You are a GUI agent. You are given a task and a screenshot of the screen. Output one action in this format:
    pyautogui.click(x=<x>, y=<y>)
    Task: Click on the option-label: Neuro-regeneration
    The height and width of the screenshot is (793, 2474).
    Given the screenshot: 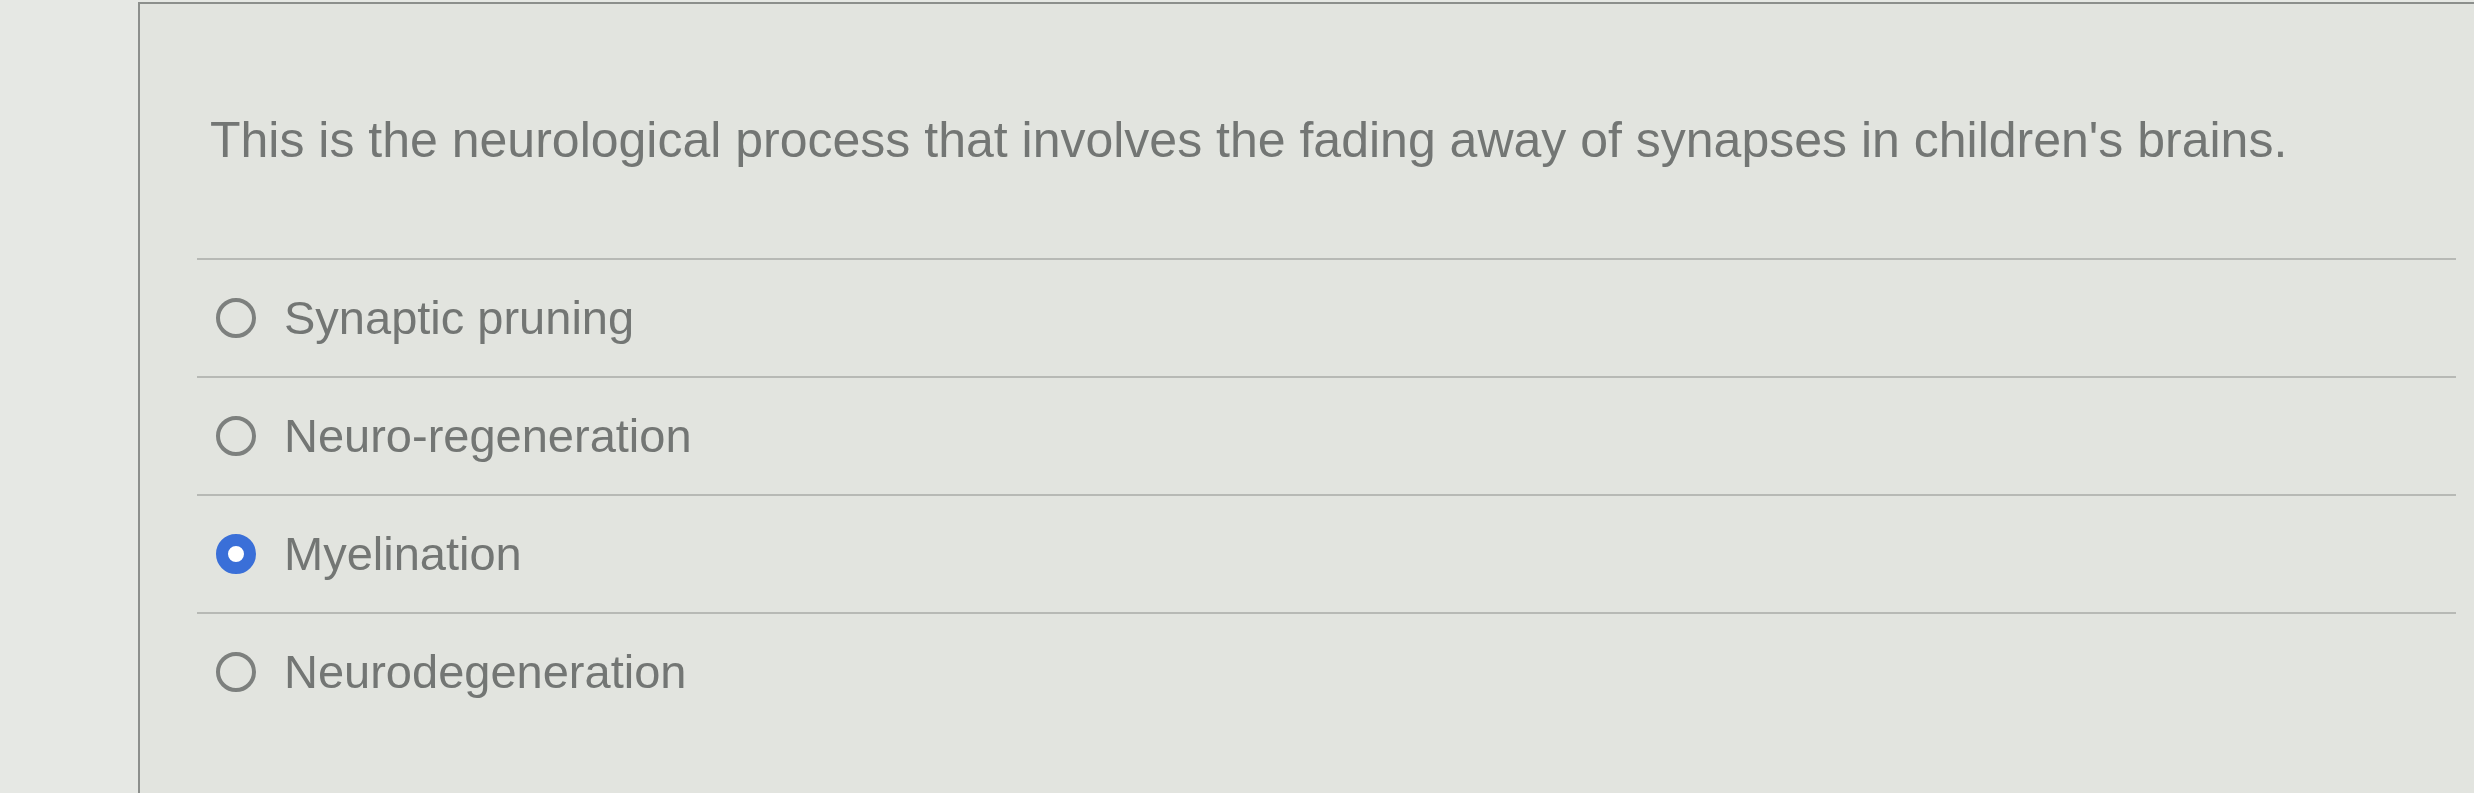 What is the action you would take?
    pyautogui.click(x=488, y=436)
    